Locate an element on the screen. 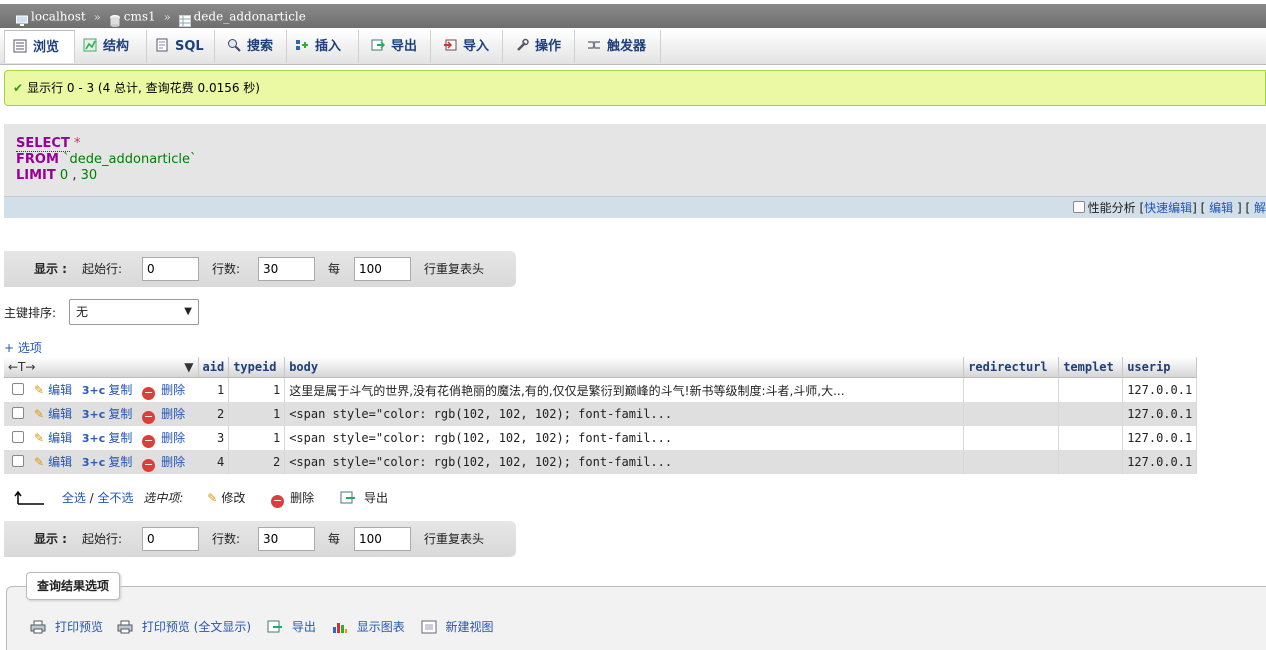 The image size is (1266, 650). tab-import: 导入 is located at coordinates (467, 46).